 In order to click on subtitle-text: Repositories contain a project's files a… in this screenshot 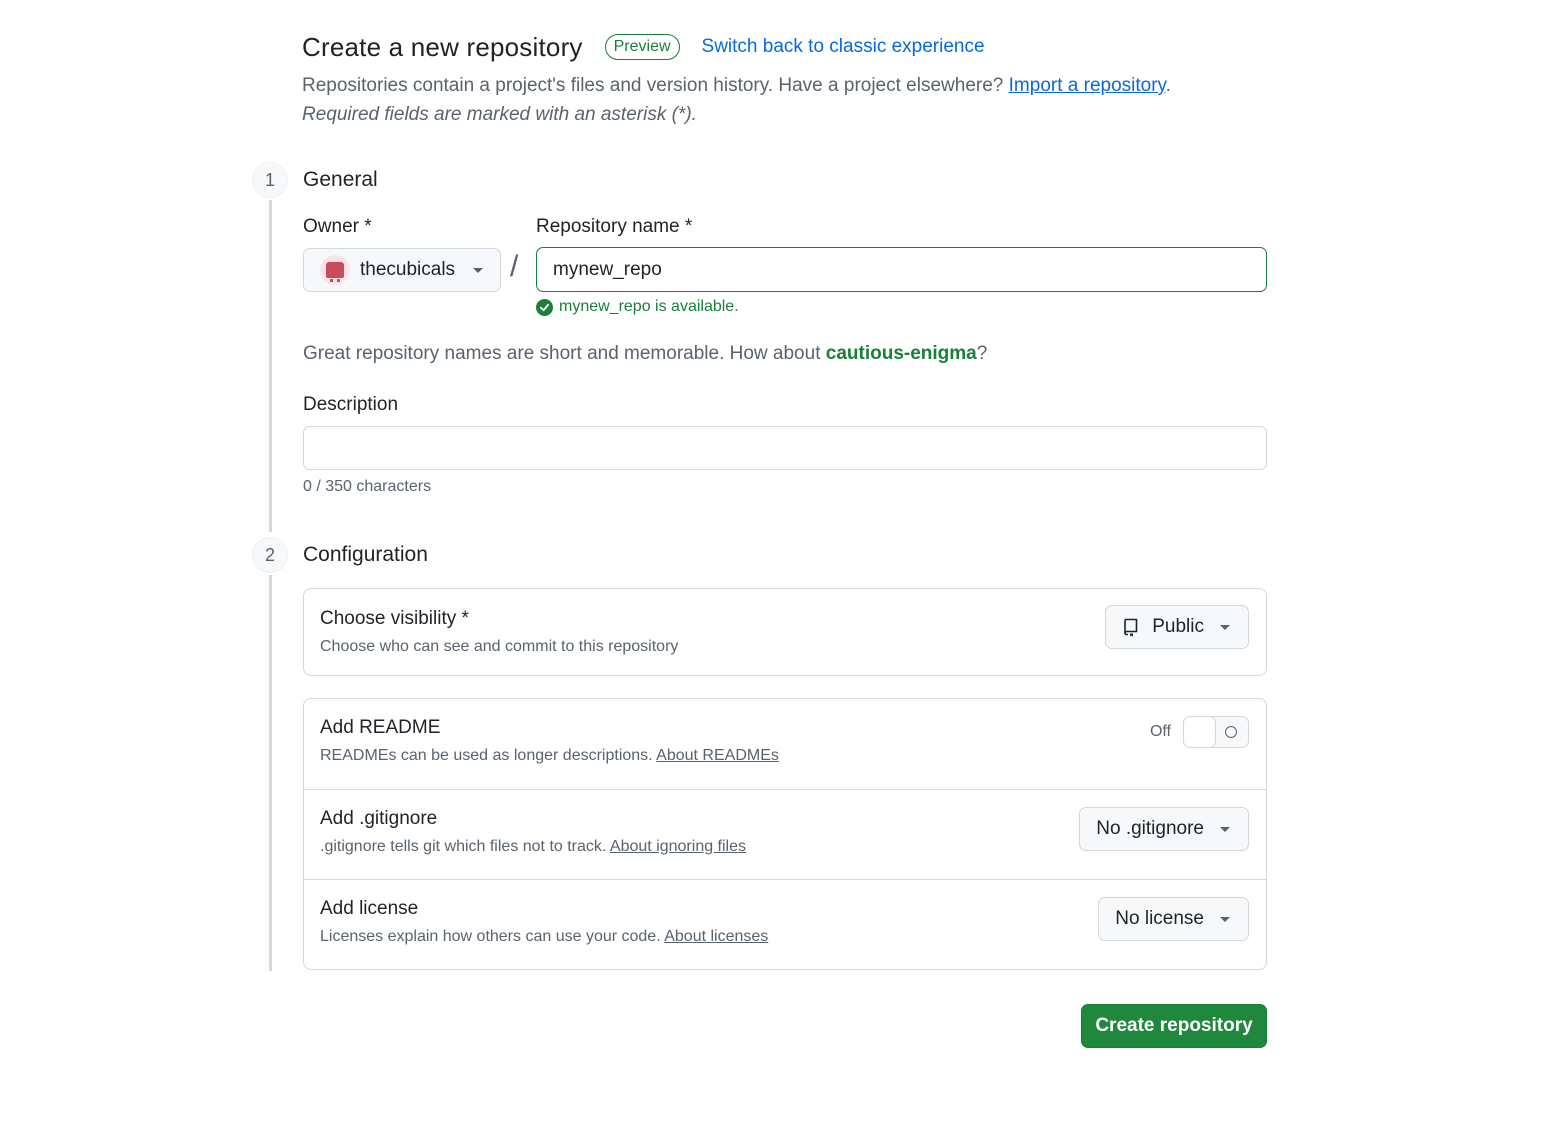, I will do `click(655, 85)`.